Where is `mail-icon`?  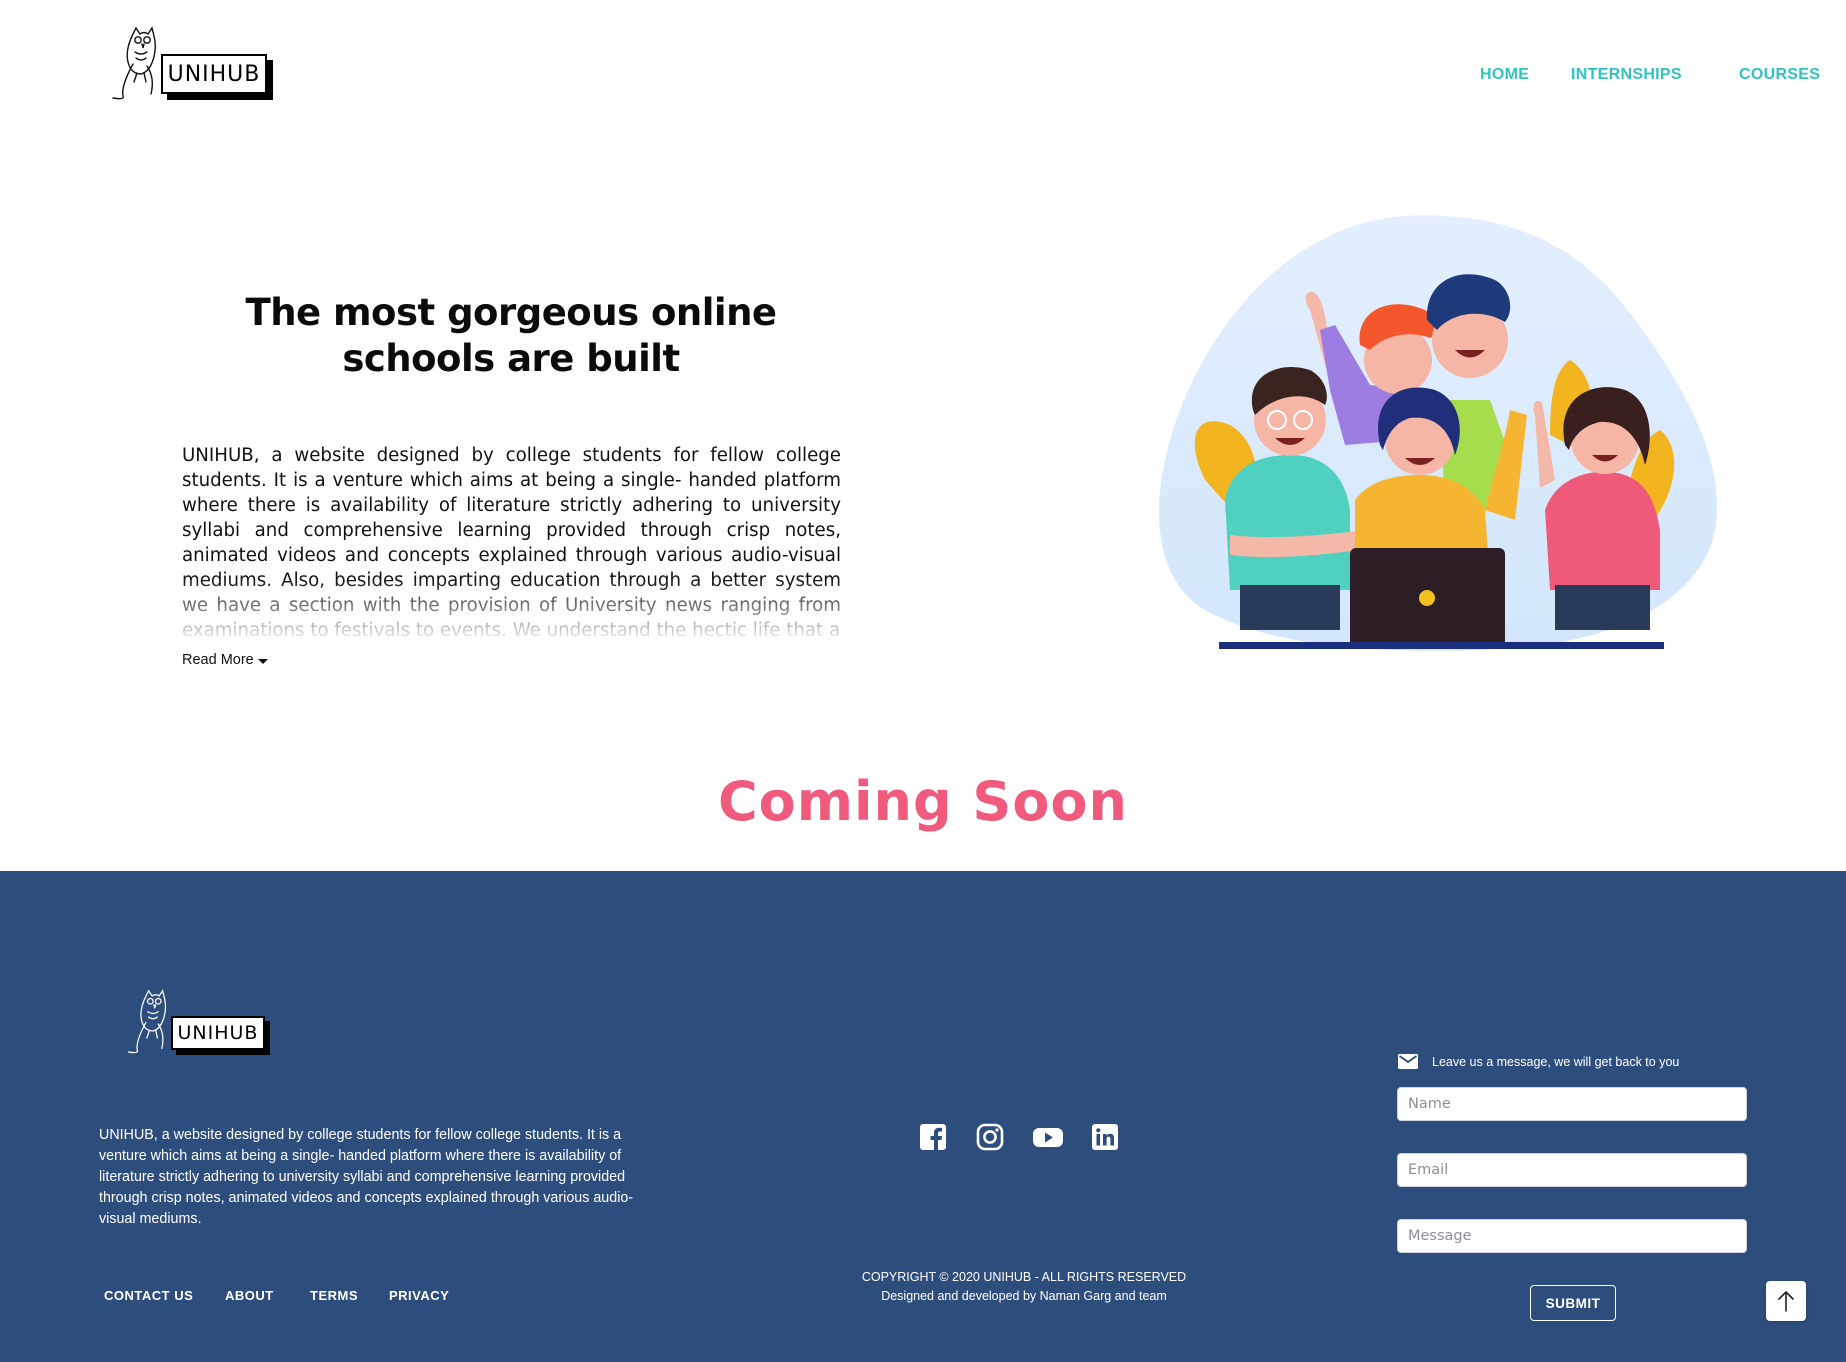
mail-icon is located at coordinates (1408, 1061).